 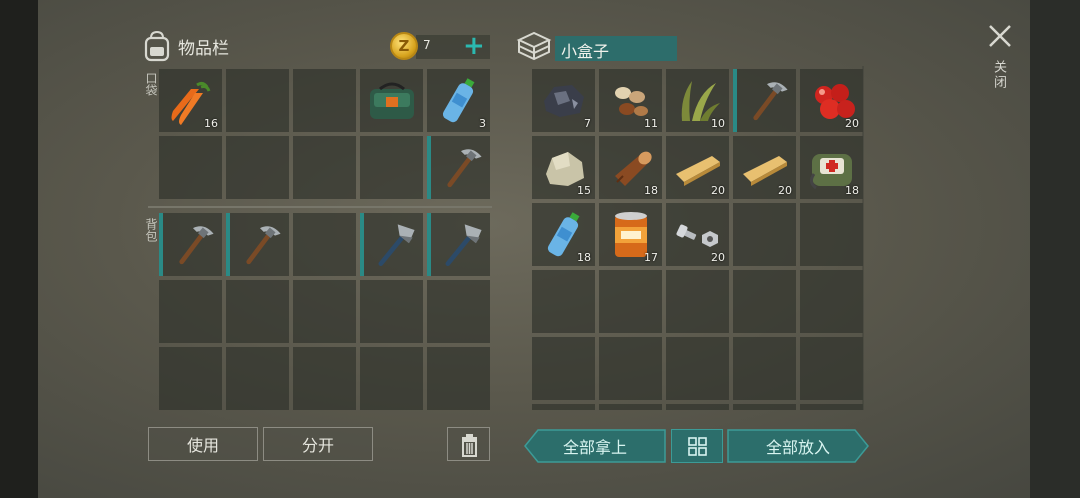 What do you see at coordinates (630, 100) in the screenshot?
I see `container-slot: 11` at bounding box center [630, 100].